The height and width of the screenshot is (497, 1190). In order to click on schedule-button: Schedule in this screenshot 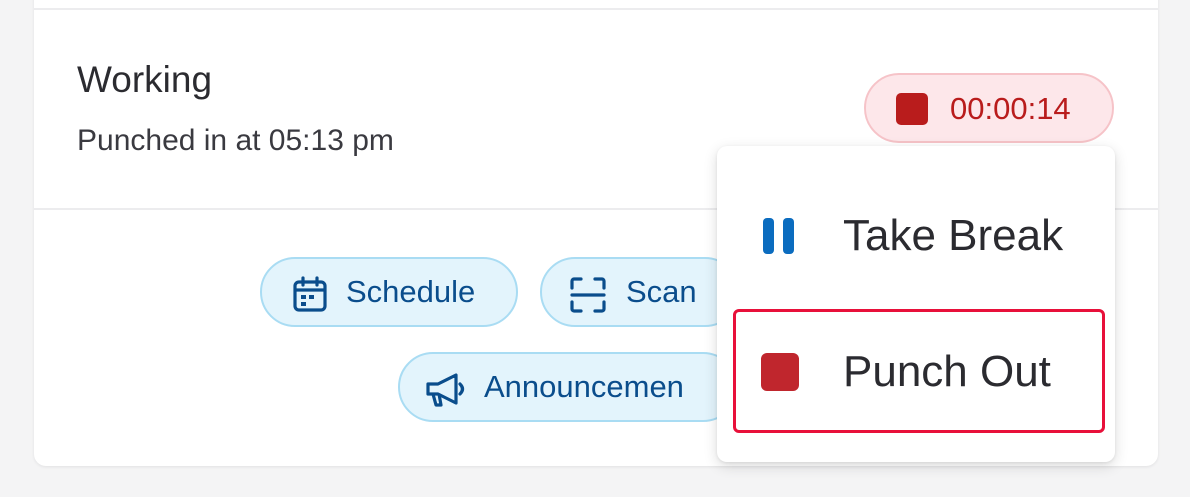, I will do `click(389, 292)`.